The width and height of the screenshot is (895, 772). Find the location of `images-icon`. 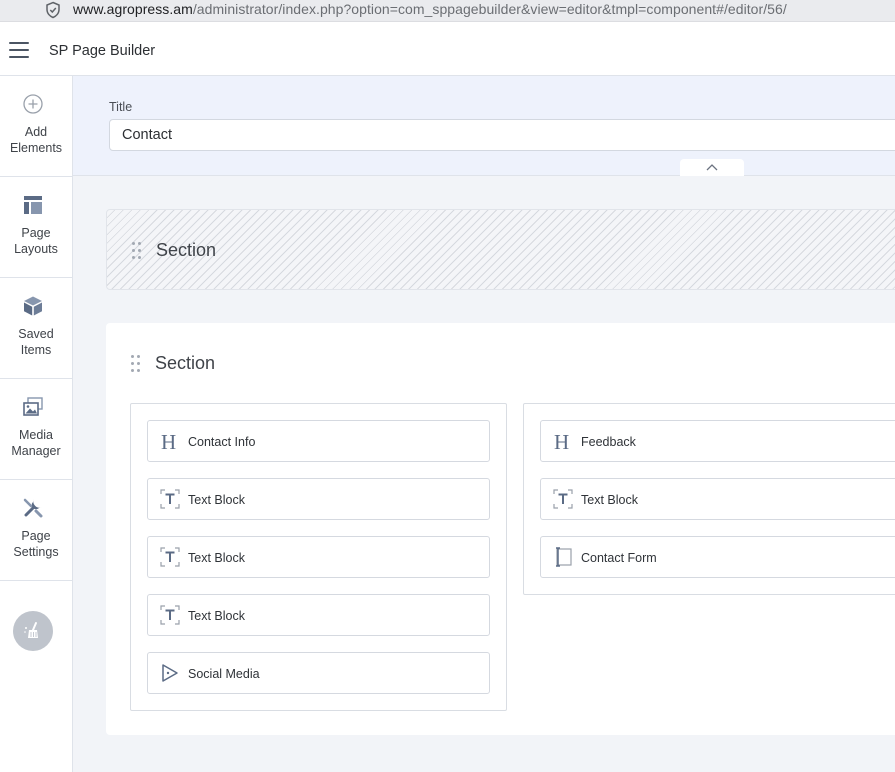

images-icon is located at coordinates (33, 406).